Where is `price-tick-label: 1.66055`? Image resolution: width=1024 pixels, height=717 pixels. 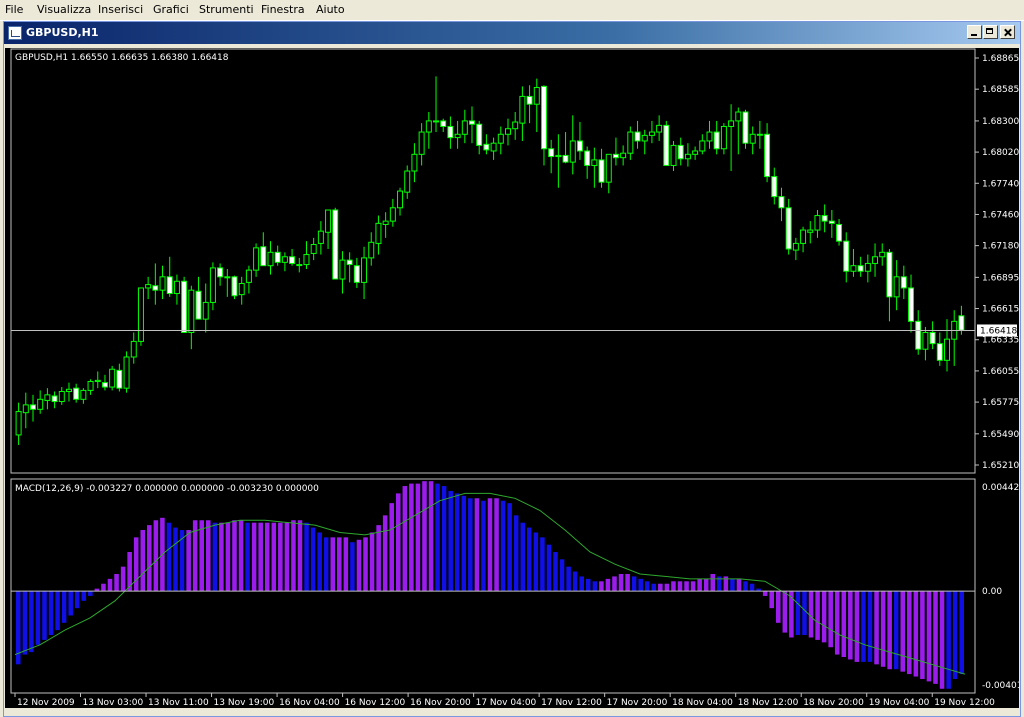
price-tick-label: 1.66055 is located at coordinates (1000, 372).